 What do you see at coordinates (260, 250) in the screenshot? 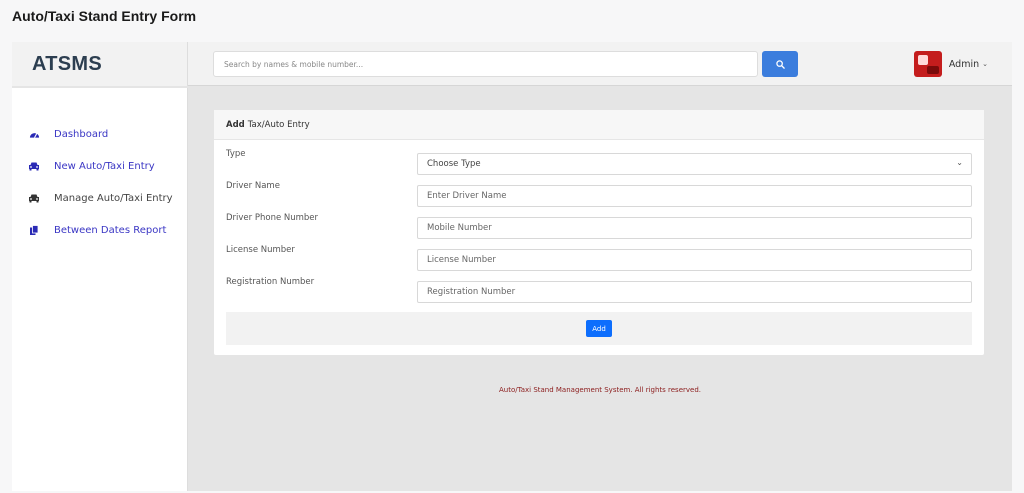
I see `license-label: License Number` at bounding box center [260, 250].